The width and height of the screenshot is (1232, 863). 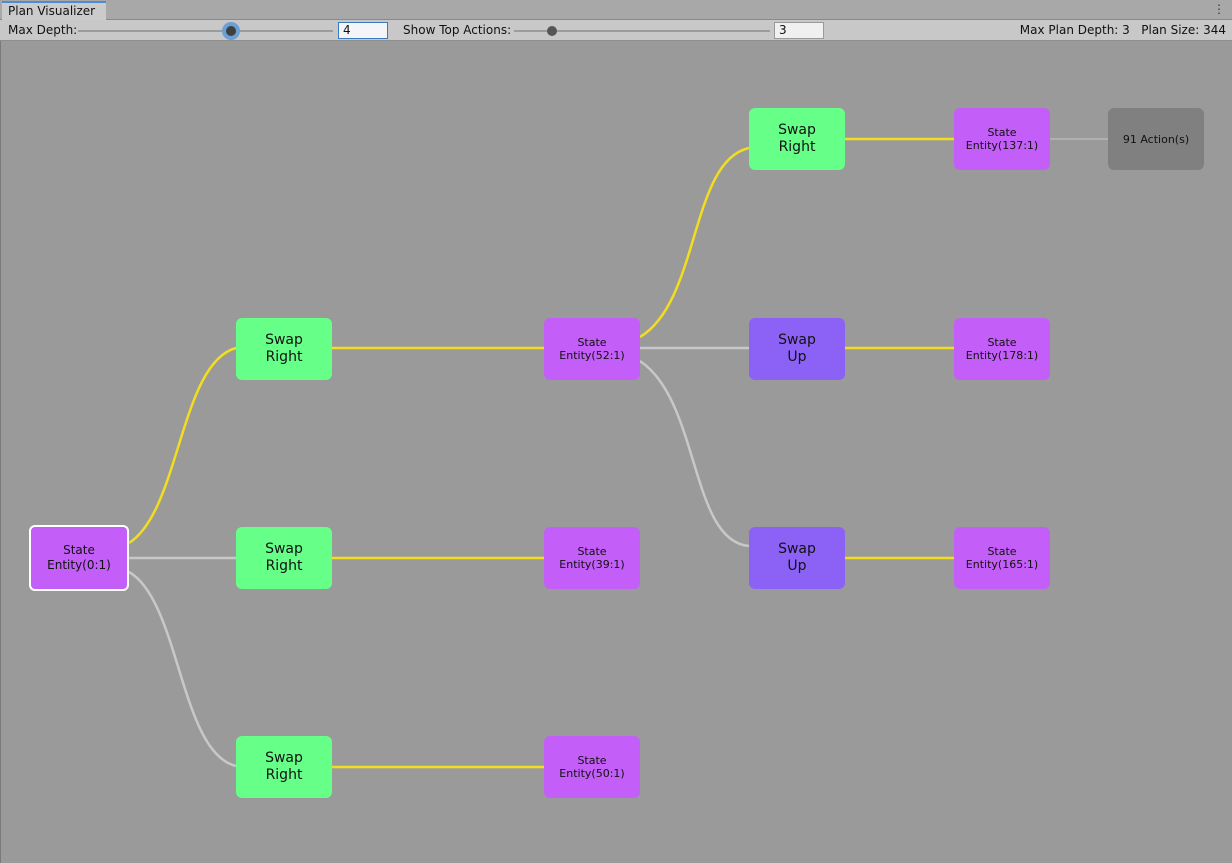 What do you see at coordinates (182, 445) in the screenshot?
I see `edge-root-action1` at bounding box center [182, 445].